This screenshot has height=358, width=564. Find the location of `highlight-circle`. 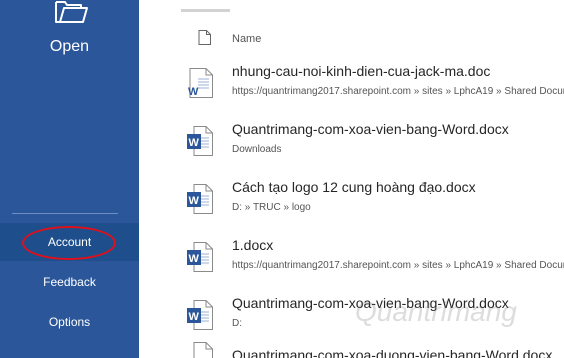

highlight-circle is located at coordinates (69, 243).